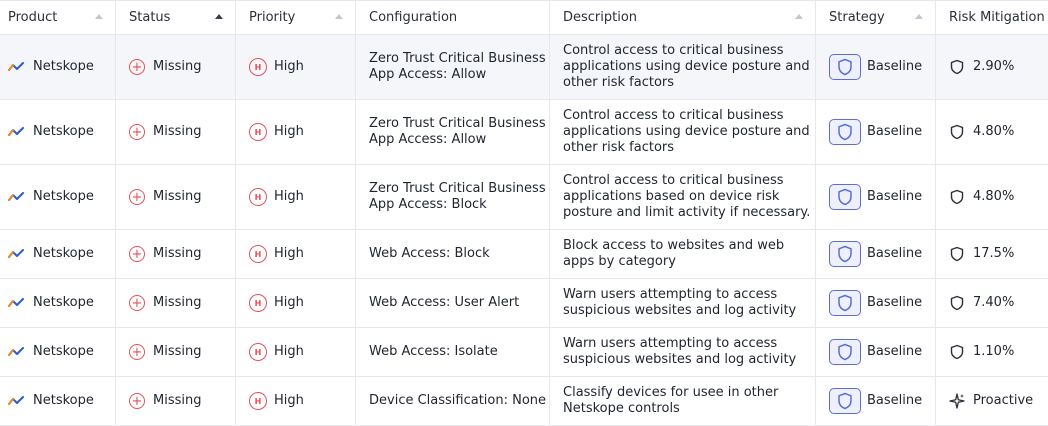 The image size is (1048, 426). Describe the element at coordinates (957, 401) in the screenshot. I see `sparkle-icon` at that location.